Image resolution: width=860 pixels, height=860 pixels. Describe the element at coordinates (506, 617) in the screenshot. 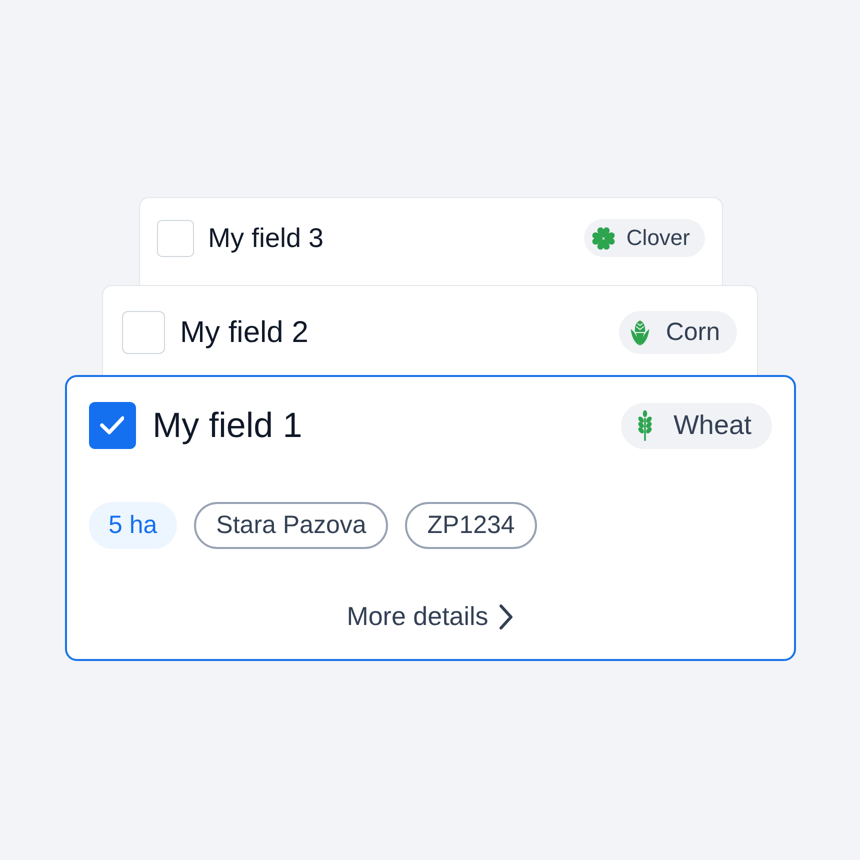

I see `chevron-right-icon` at that location.